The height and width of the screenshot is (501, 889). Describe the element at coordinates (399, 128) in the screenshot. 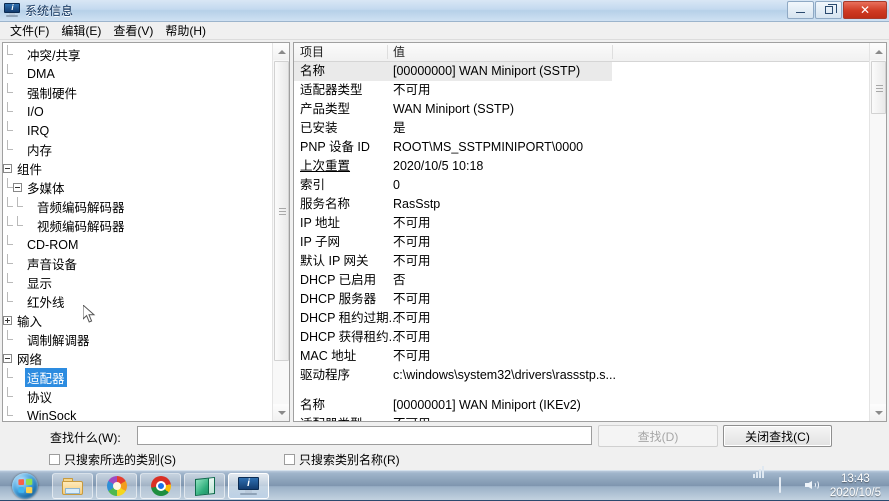

I see `detail-item-value: 是` at that location.